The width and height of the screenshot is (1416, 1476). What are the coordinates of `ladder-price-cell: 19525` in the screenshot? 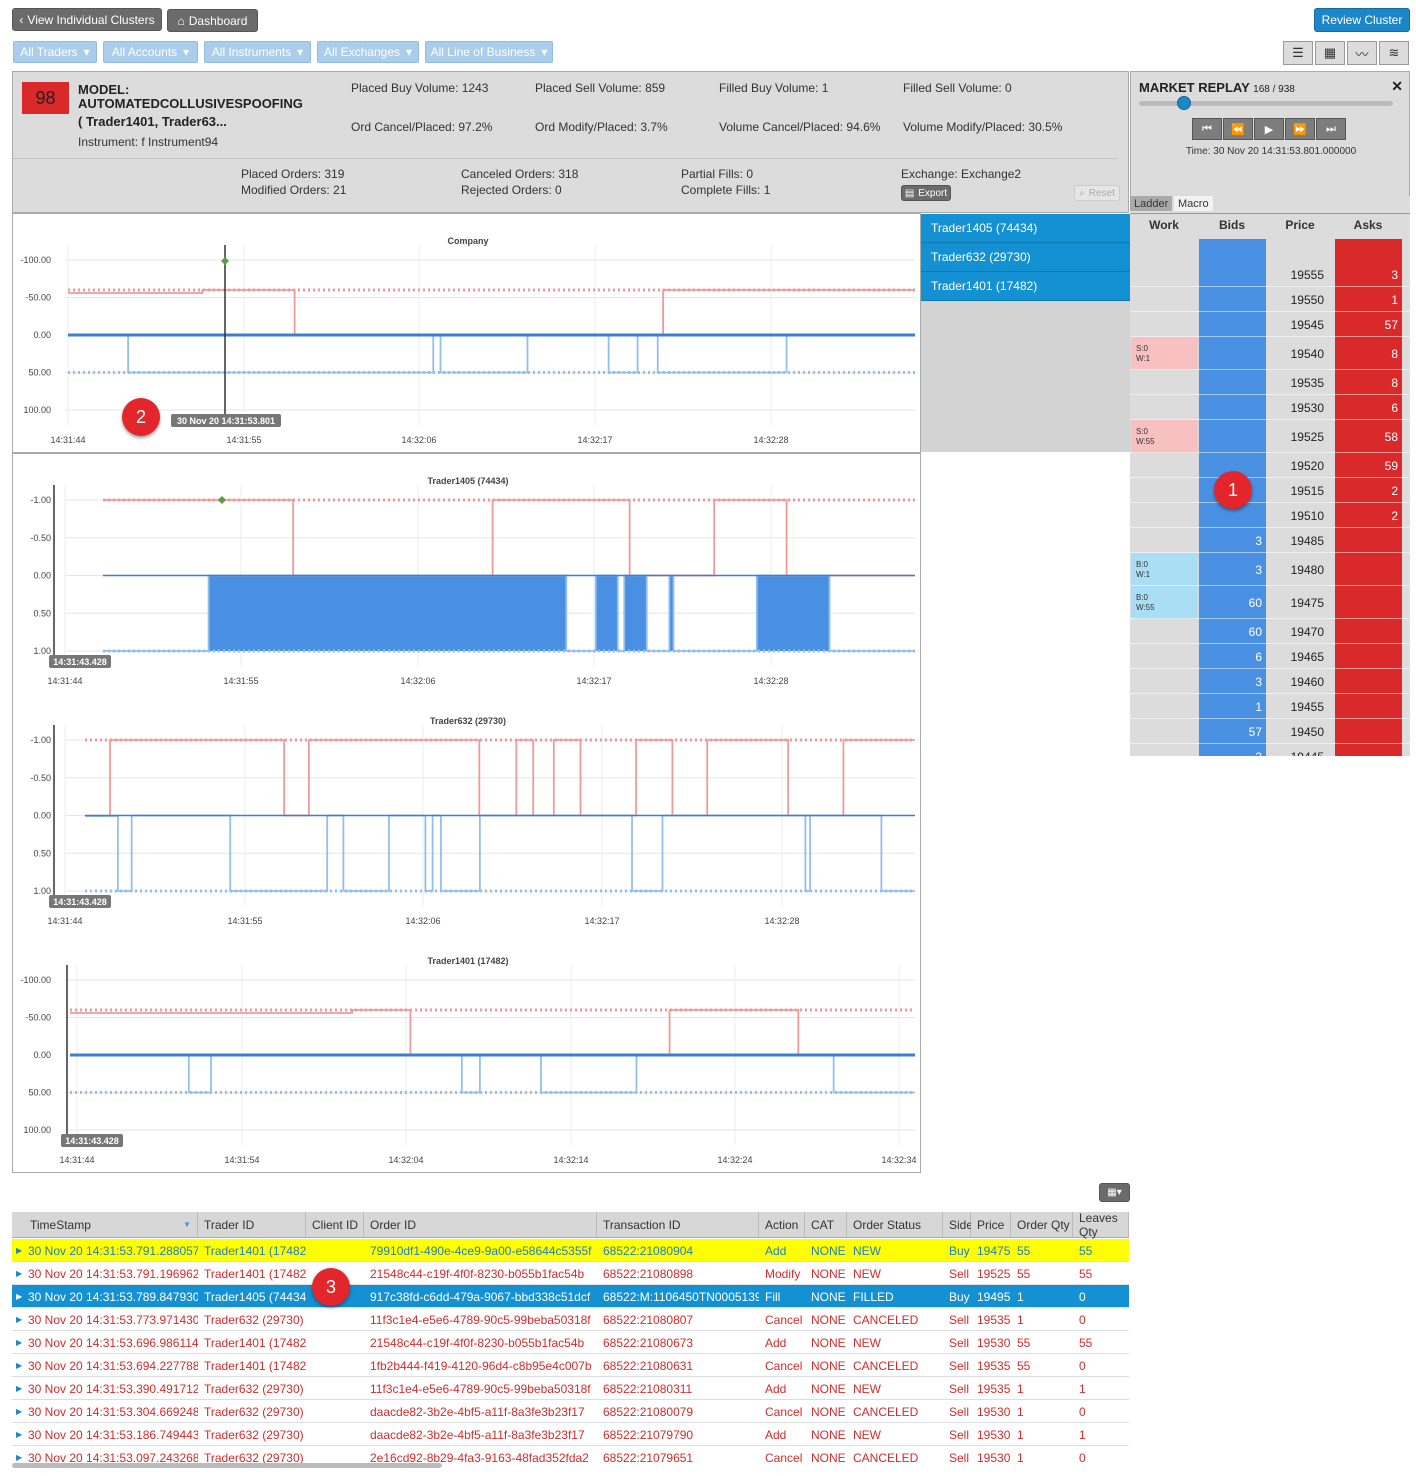 It's located at (1300, 436).